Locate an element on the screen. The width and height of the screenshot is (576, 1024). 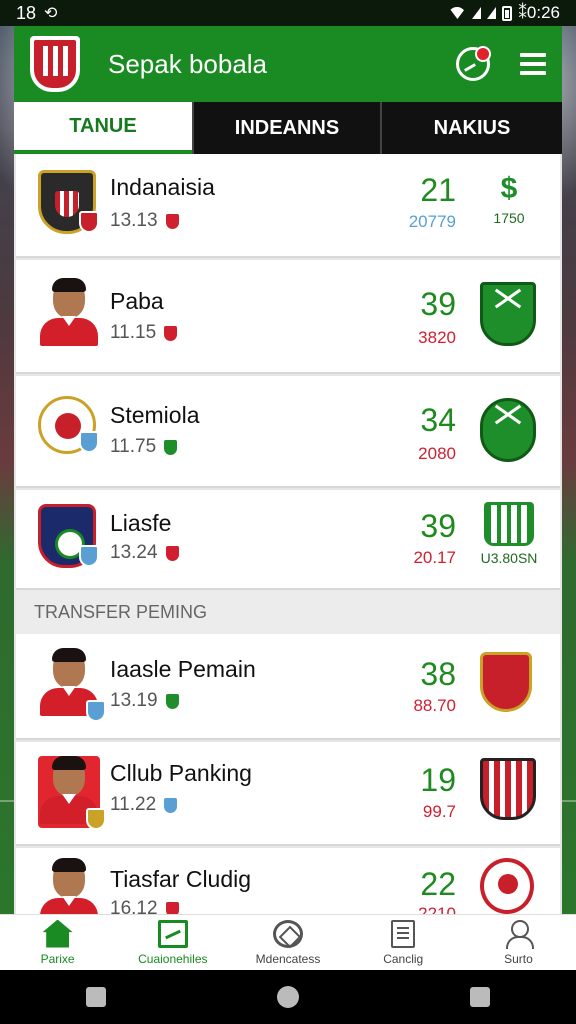
nav-item-cuaionehiles: Cuaionehiles is located at coordinates (172, 942).